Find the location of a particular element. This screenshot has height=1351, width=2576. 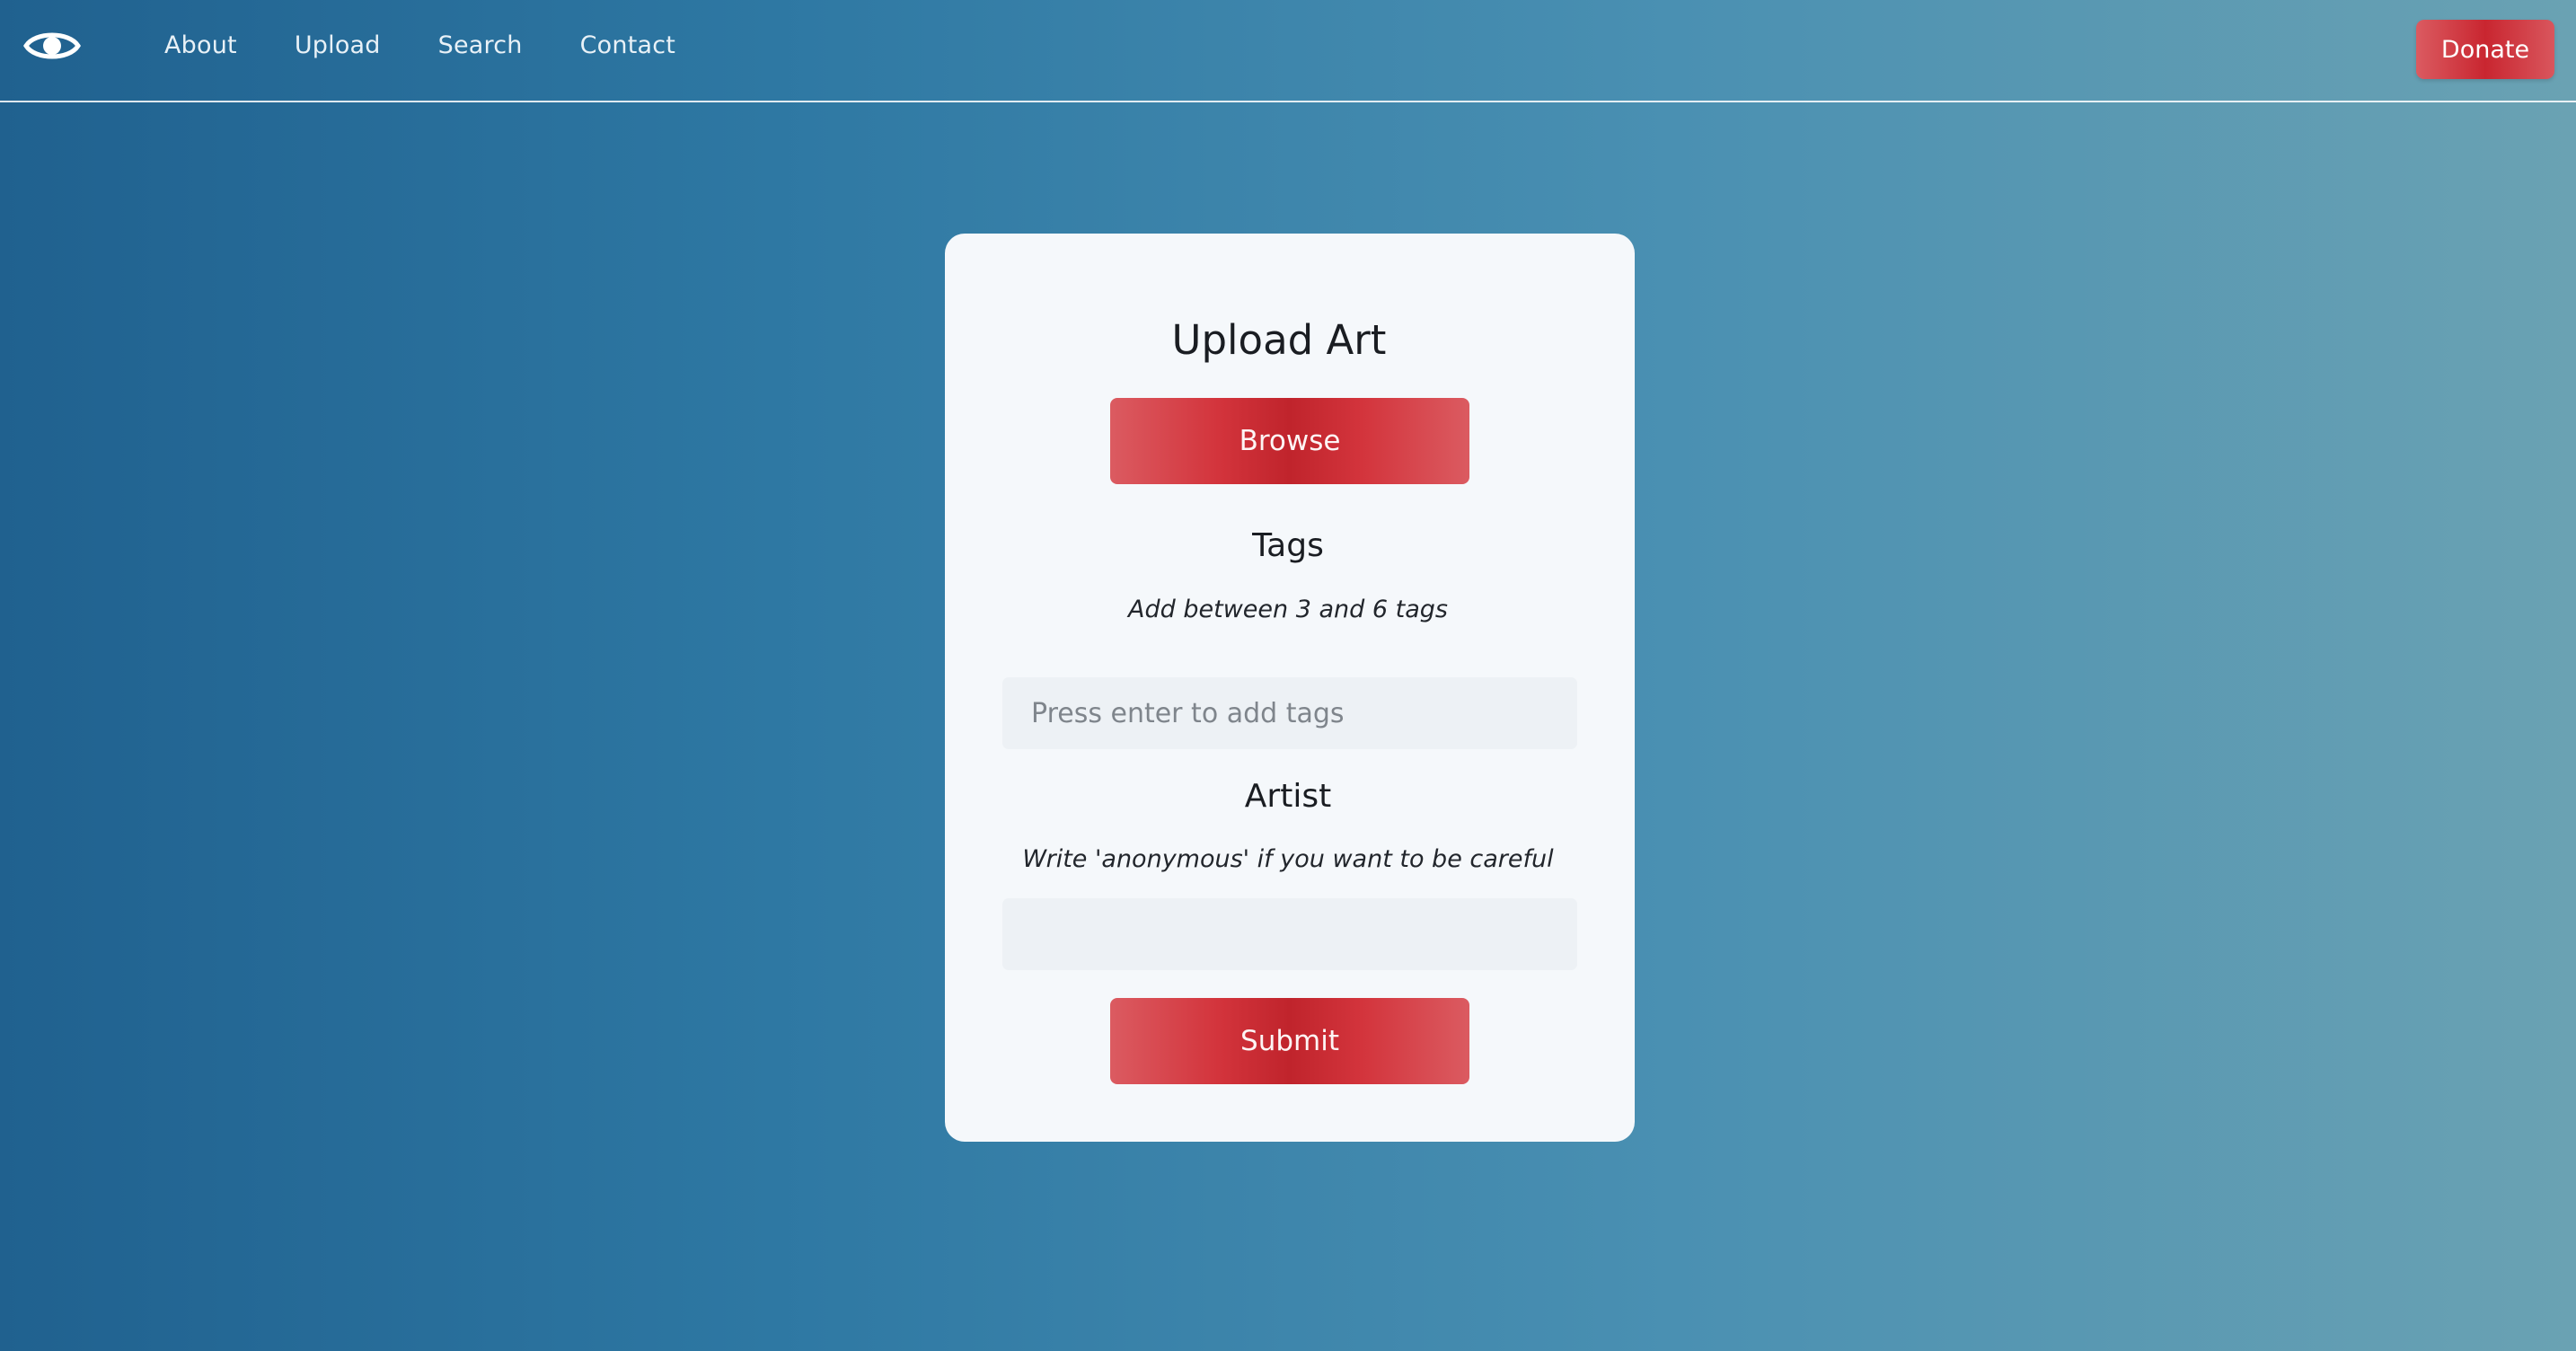

nav-link-search: Search is located at coordinates (480, 45).